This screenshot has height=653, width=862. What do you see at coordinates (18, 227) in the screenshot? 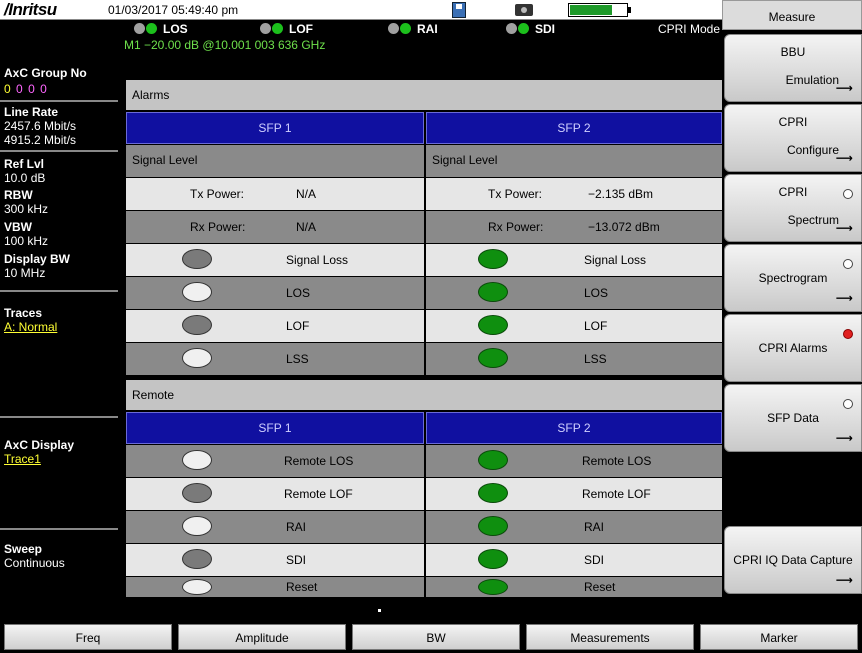
I see `vbw-title: VBW` at bounding box center [18, 227].